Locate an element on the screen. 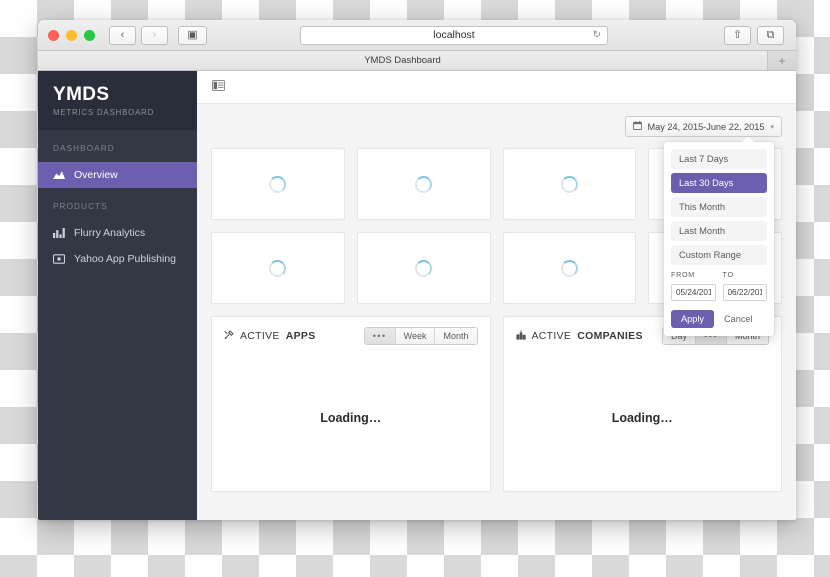 The height and width of the screenshot is (577, 830). sidebar-item-yahoo-app-publishing: Yahoo App Publishing is located at coordinates (117, 259).